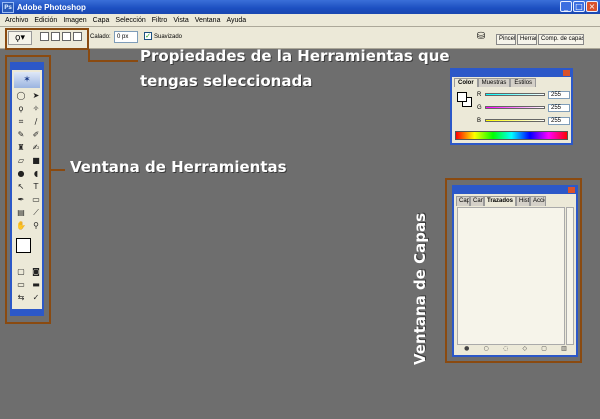  Describe the element at coordinates (524, 348) in the screenshot. I see `make-path-icon: ◇` at that location.